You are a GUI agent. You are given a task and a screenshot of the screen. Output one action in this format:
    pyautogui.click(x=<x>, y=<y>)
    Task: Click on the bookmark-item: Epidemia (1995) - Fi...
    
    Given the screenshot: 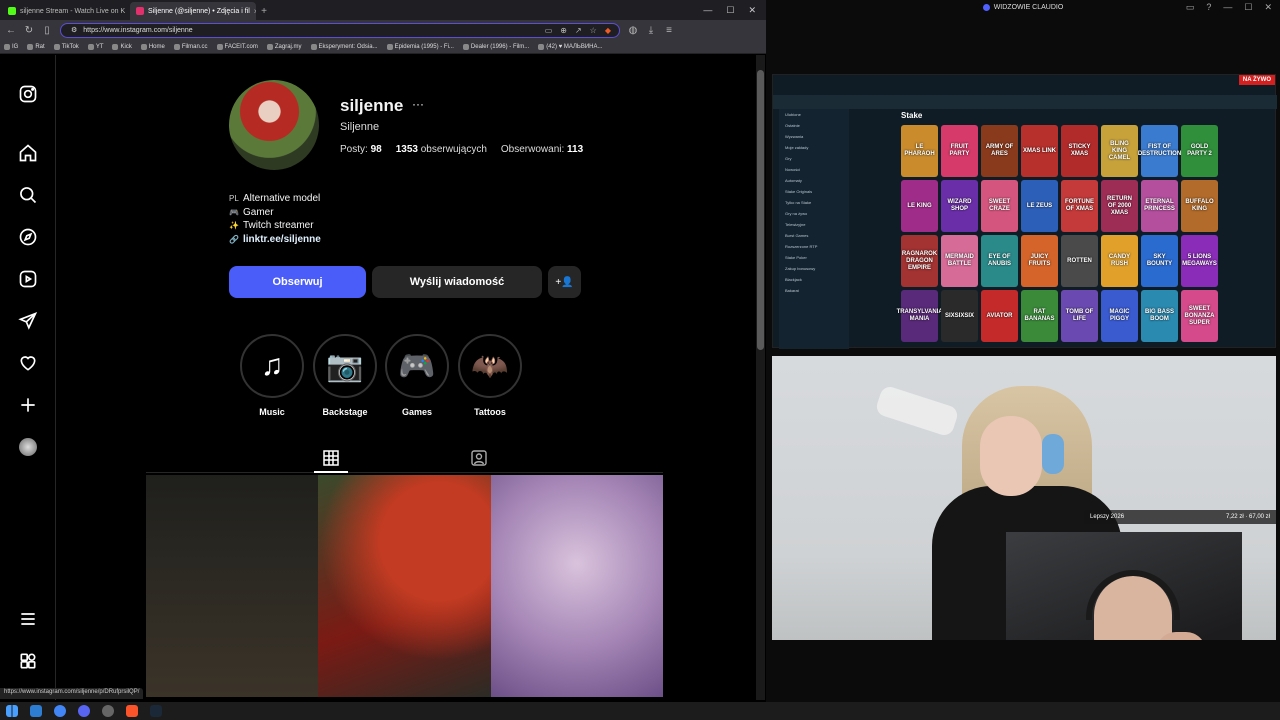 What is the action you would take?
    pyautogui.click(x=420, y=46)
    